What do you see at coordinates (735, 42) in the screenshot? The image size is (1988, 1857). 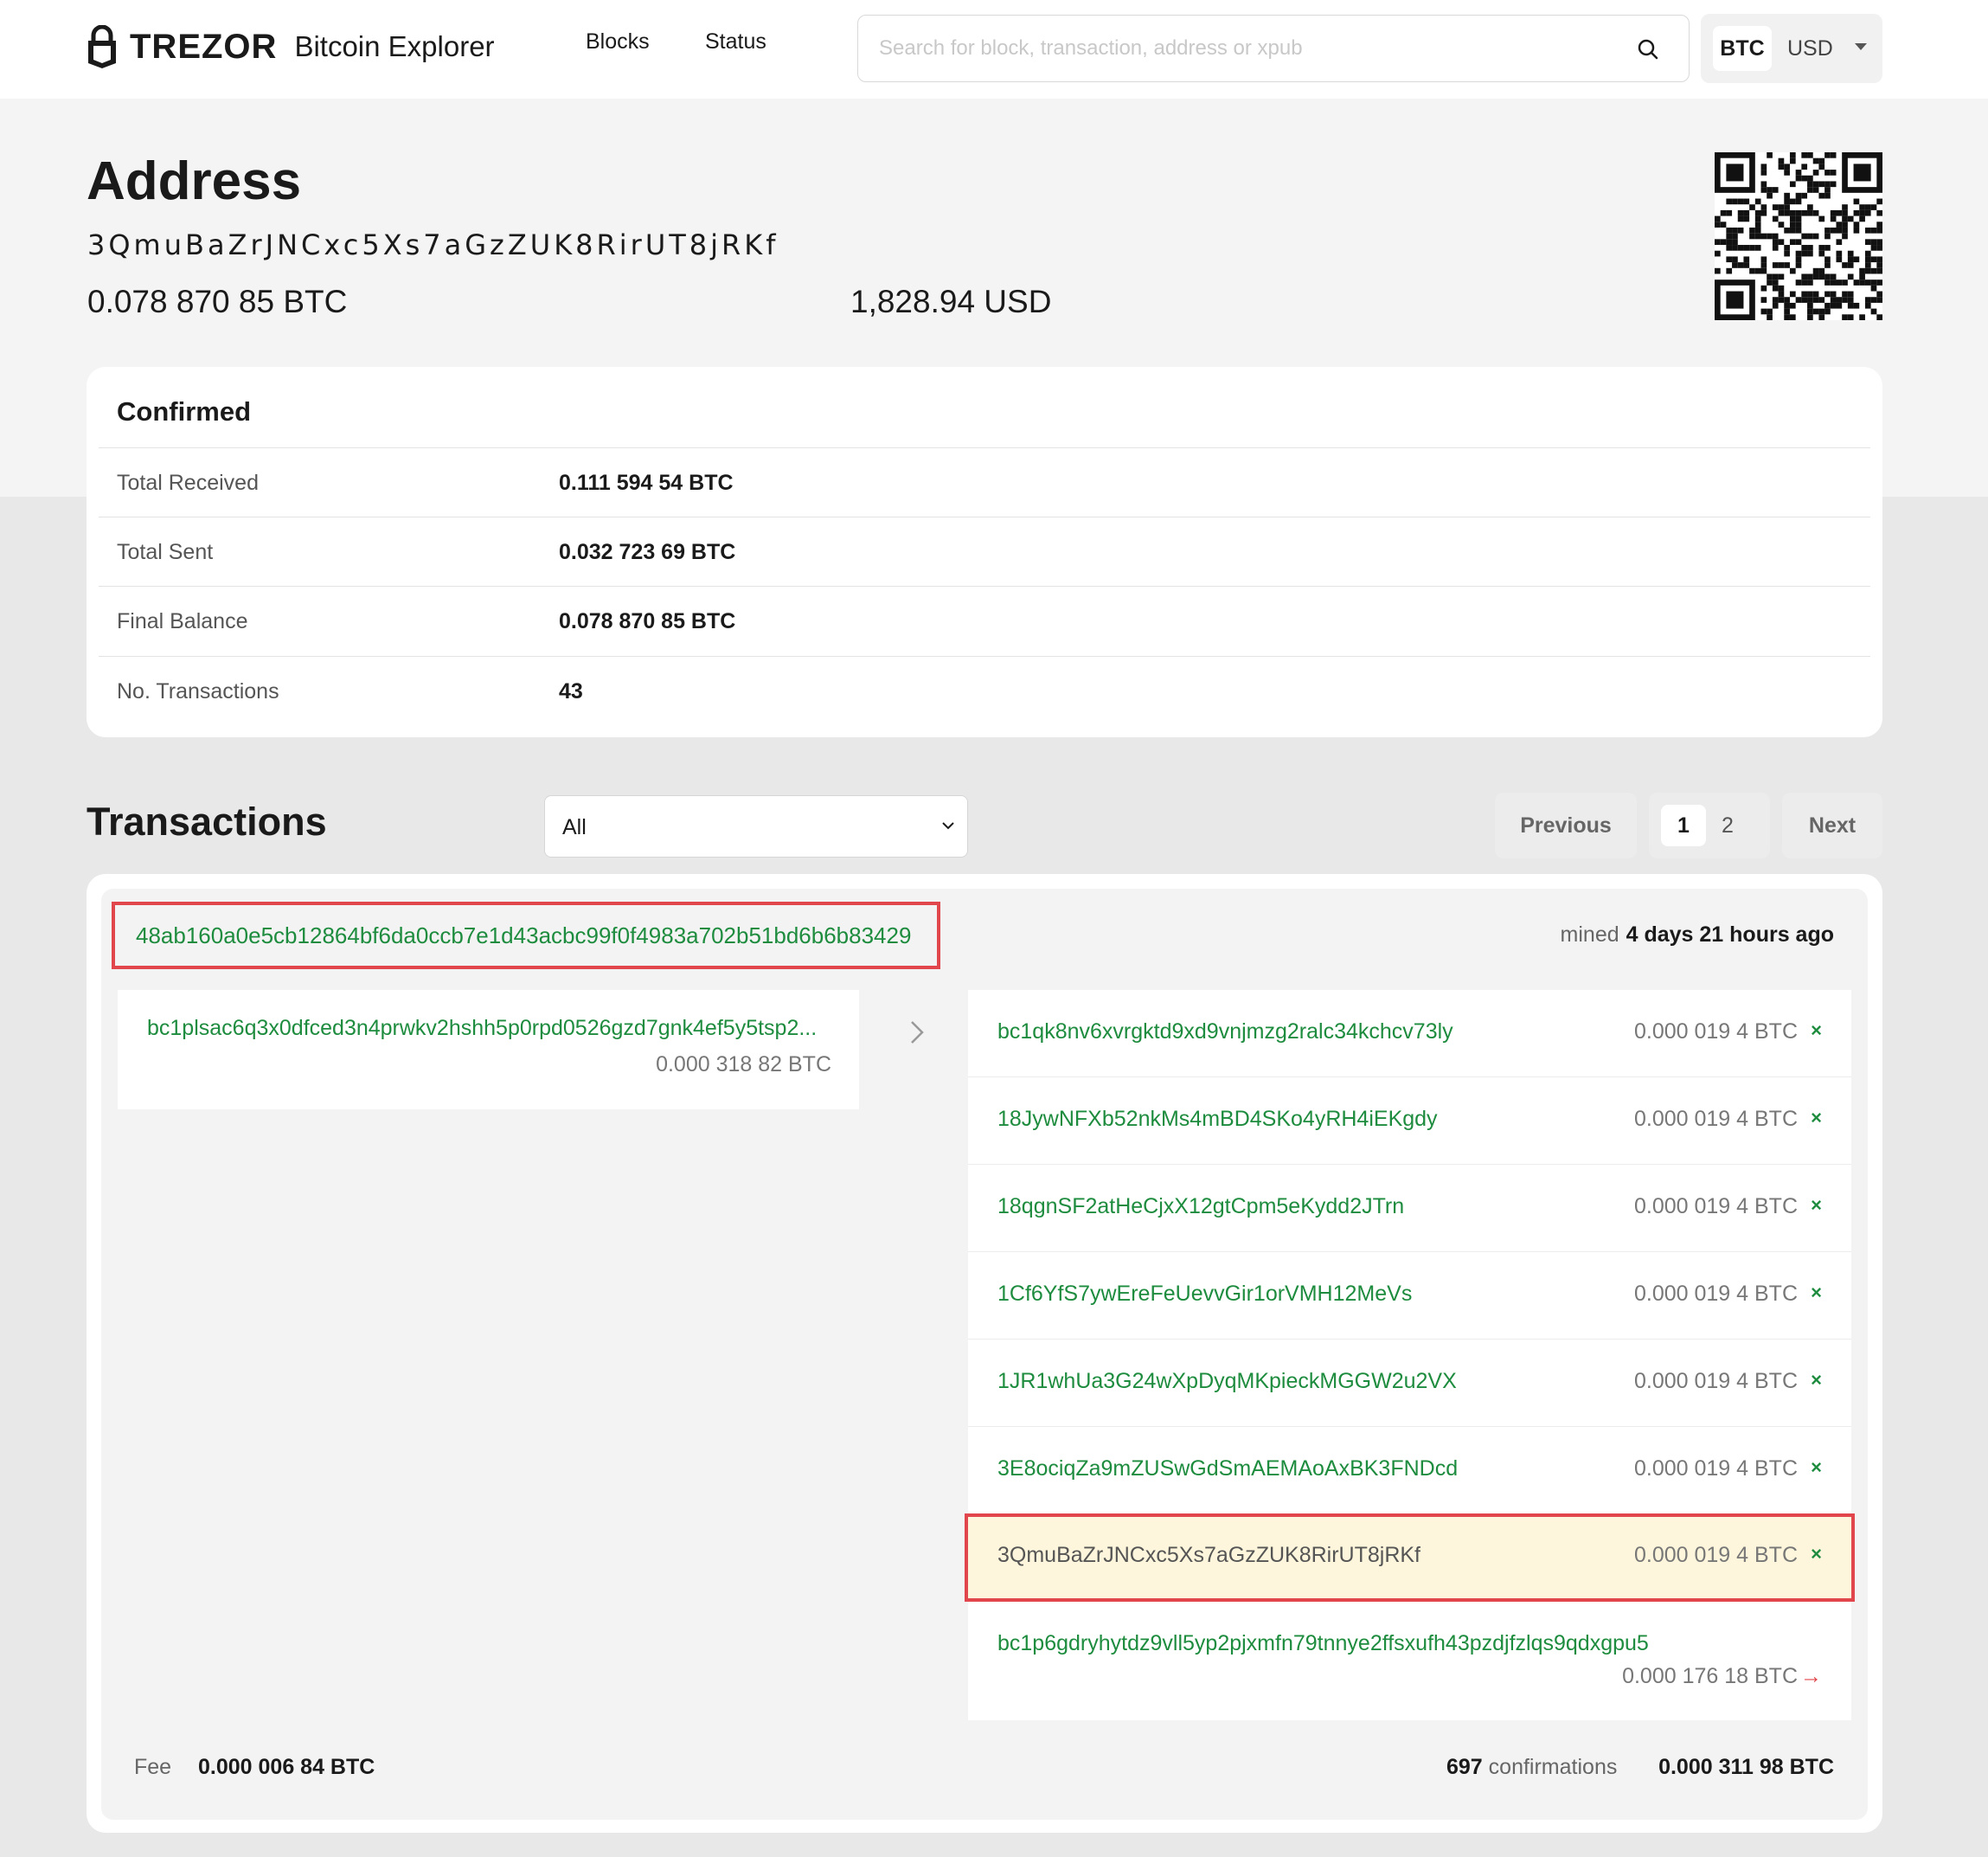 I see `nav-status: Status` at bounding box center [735, 42].